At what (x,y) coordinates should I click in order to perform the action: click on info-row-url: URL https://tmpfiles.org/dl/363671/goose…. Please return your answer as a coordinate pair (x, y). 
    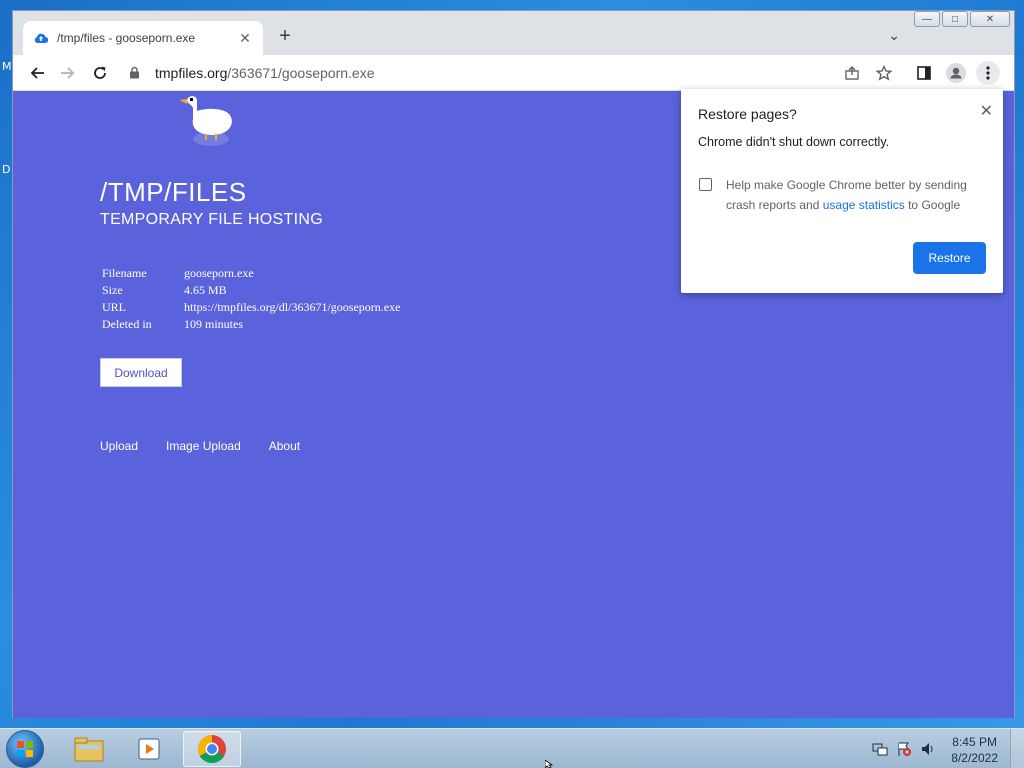
    Looking at the image, I should click on (251, 308).